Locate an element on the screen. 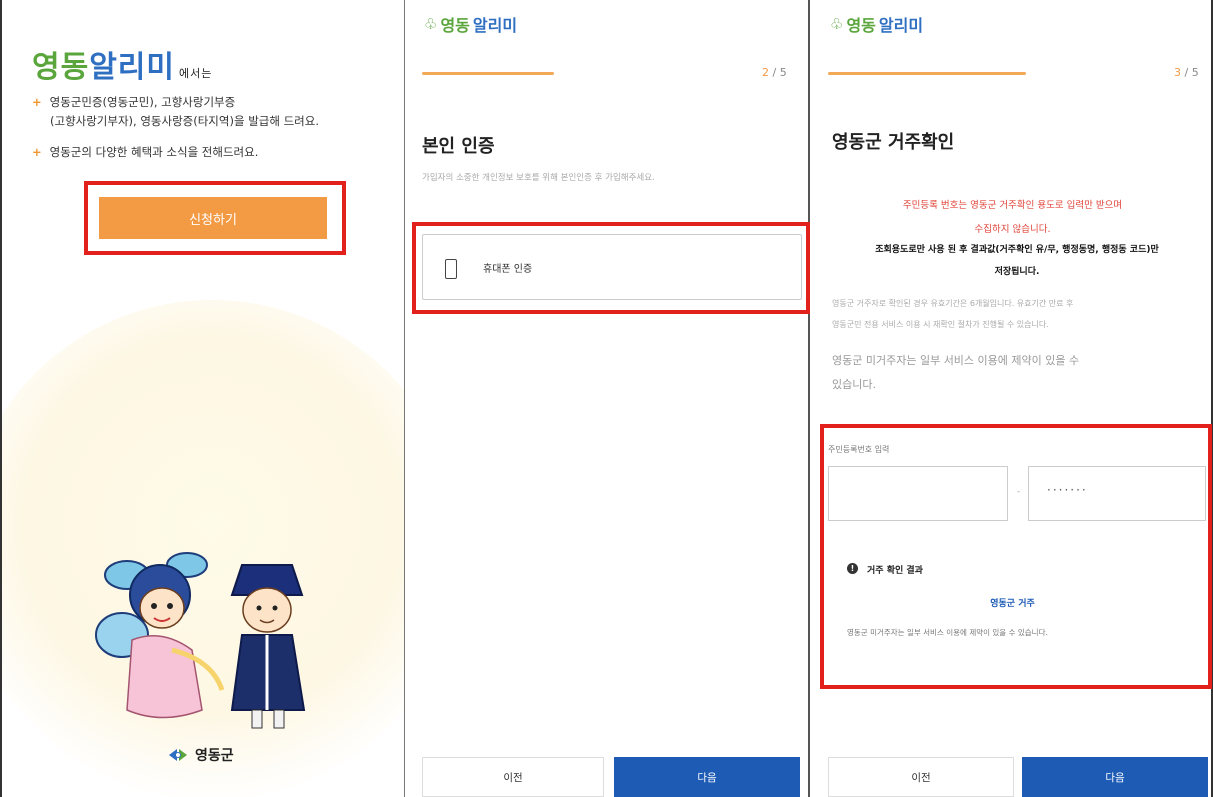 Image resolution: width=1213 pixels, height=797 pixels. step-indicator: 2 / 5 is located at coordinates (774, 72).